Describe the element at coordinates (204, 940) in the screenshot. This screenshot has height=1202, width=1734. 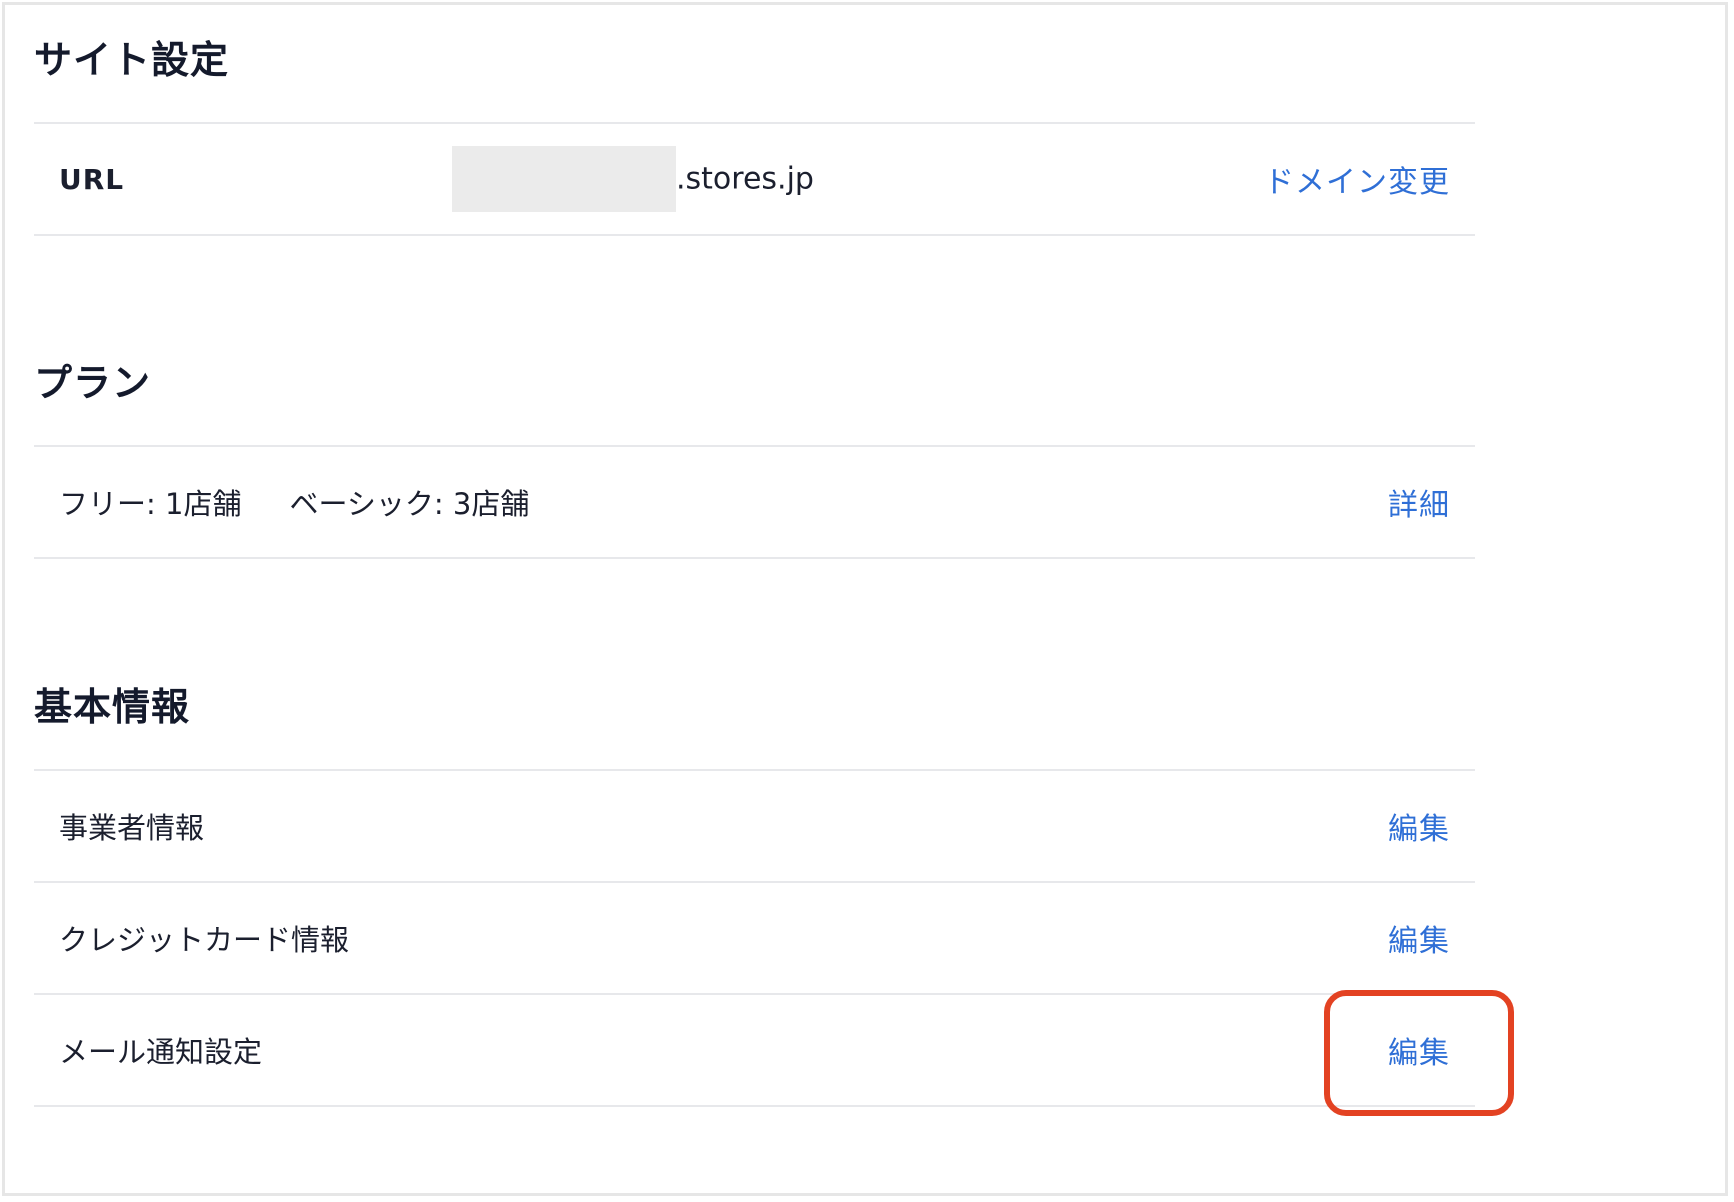
I see `credit-card-info-label: クレジットカード情報` at that location.